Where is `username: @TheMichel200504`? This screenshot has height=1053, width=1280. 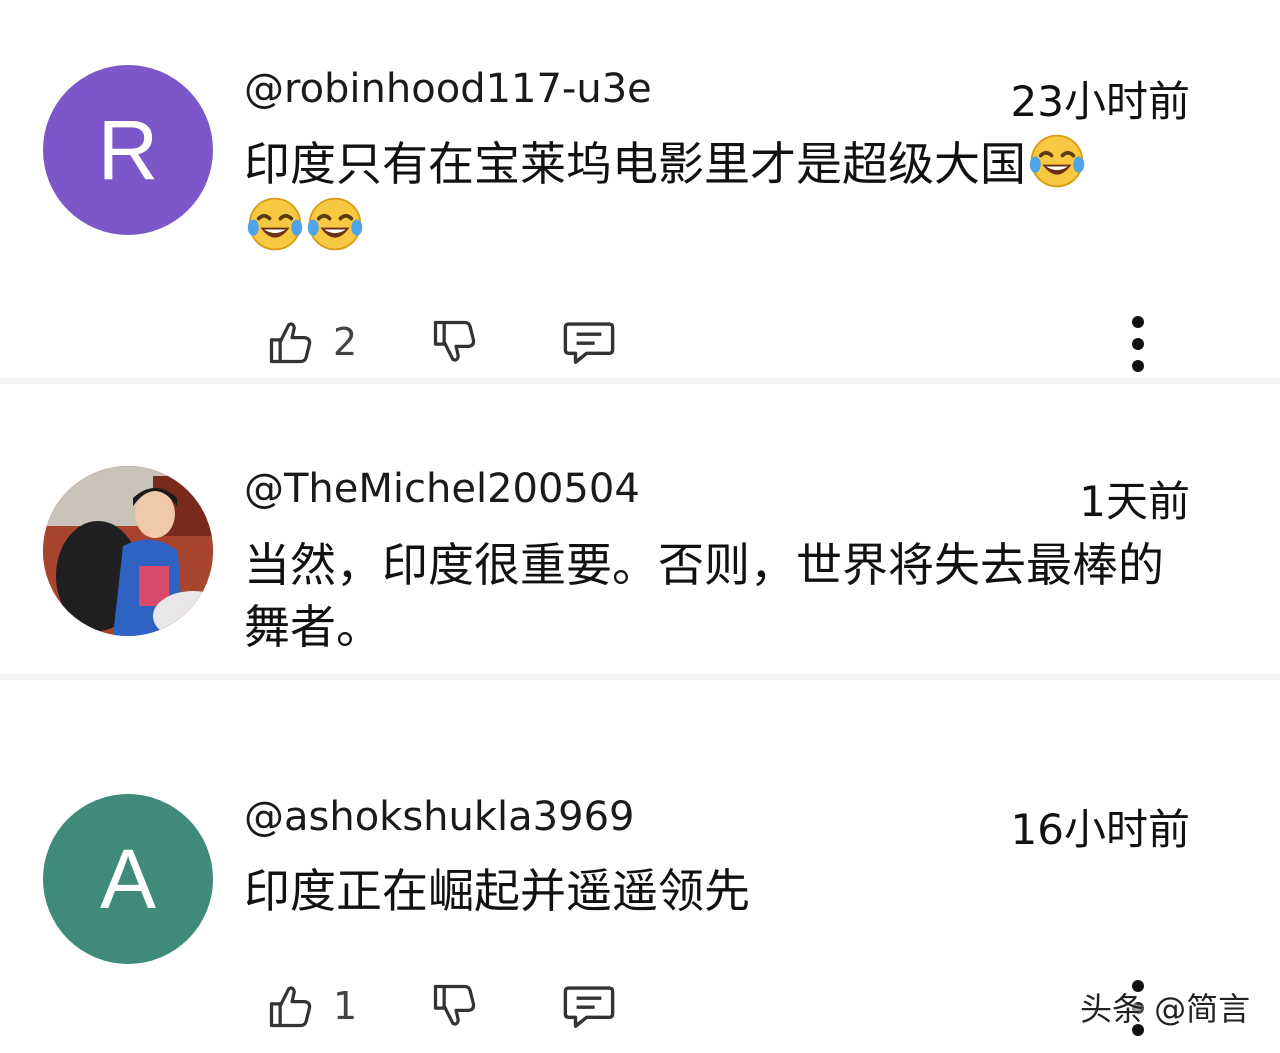 username: @TheMichel200504 is located at coordinates (442, 489).